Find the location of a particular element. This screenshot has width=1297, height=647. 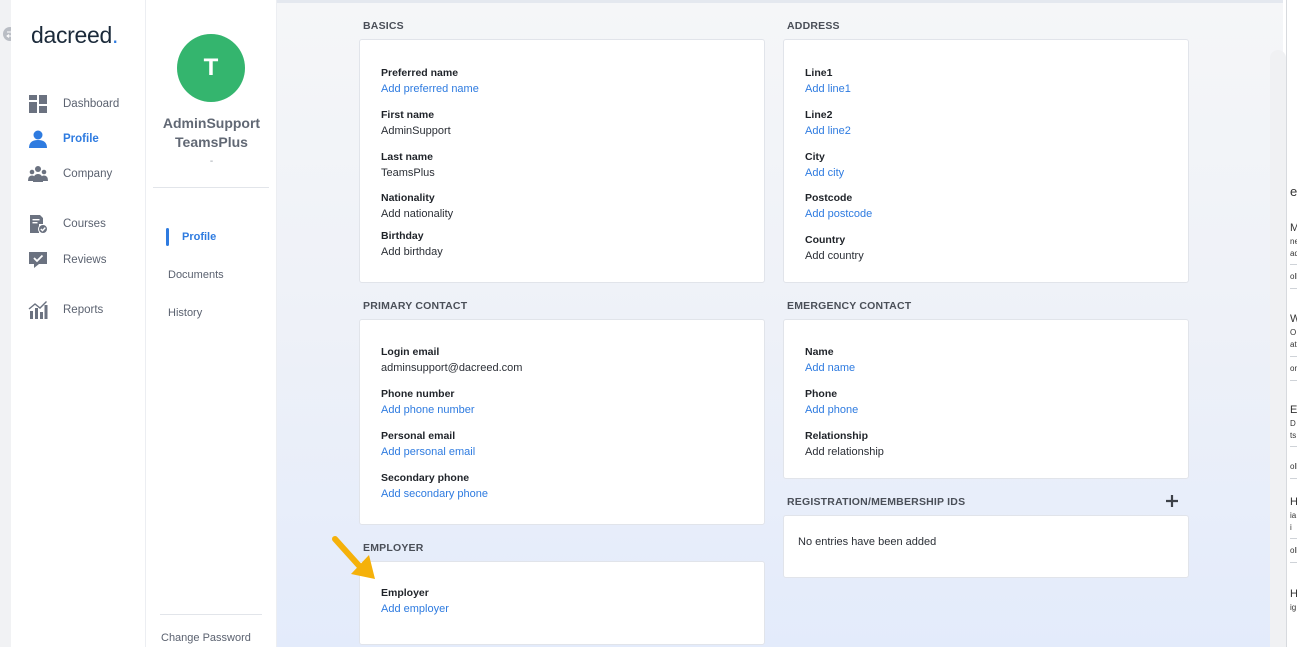

dashboard-grid-icon is located at coordinates (38, 104).